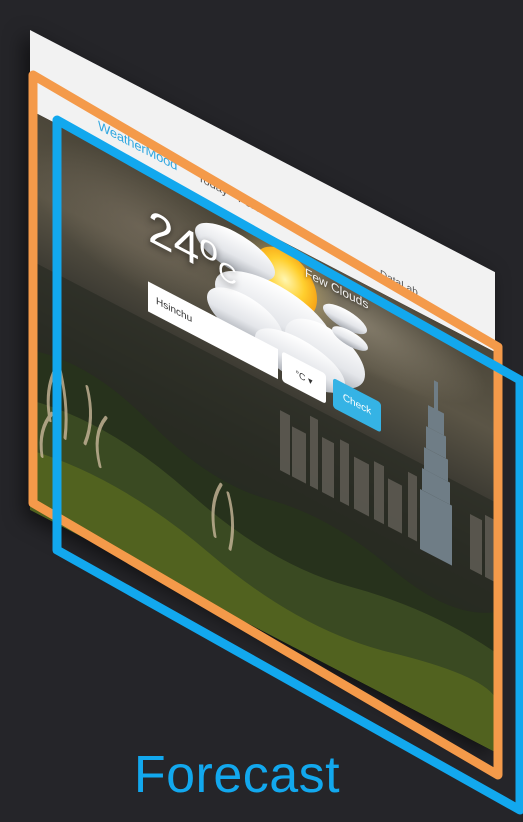 The height and width of the screenshot is (822, 523). I want to click on caption-forecast: Forecast, so click(237, 775).